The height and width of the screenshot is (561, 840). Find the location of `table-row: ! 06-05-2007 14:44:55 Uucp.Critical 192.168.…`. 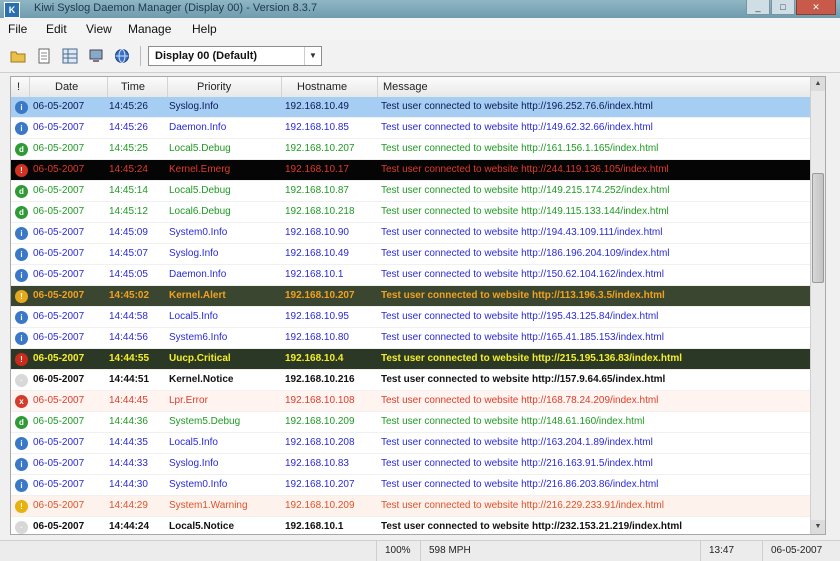

table-row: ! 06-05-2007 14:44:55 Uucp.Critical 192.168.… is located at coordinates (411, 359).